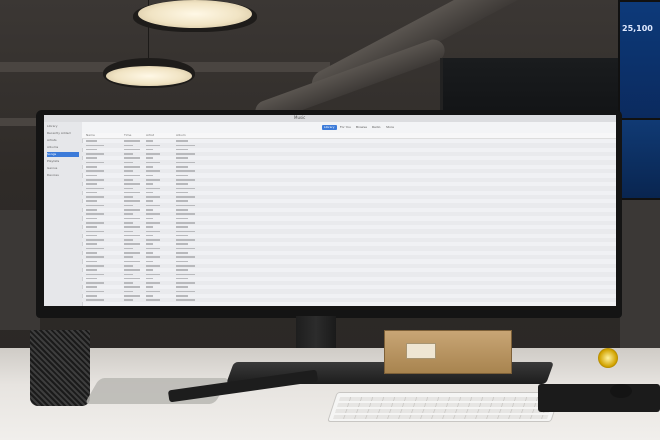 The width and height of the screenshot is (660, 440). Describe the element at coordinates (608, 358) in the screenshot. I see `desk-light` at that location.